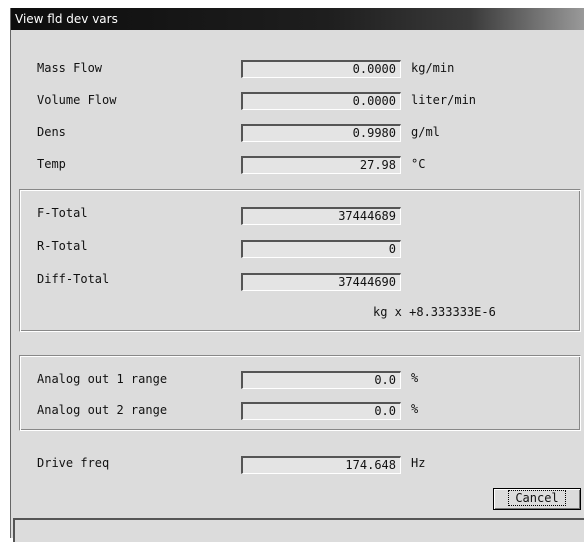 This screenshot has width=584, height=542. Describe the element at coordinates (298, 530) in the screenshot. I see `status-bar` at that location.